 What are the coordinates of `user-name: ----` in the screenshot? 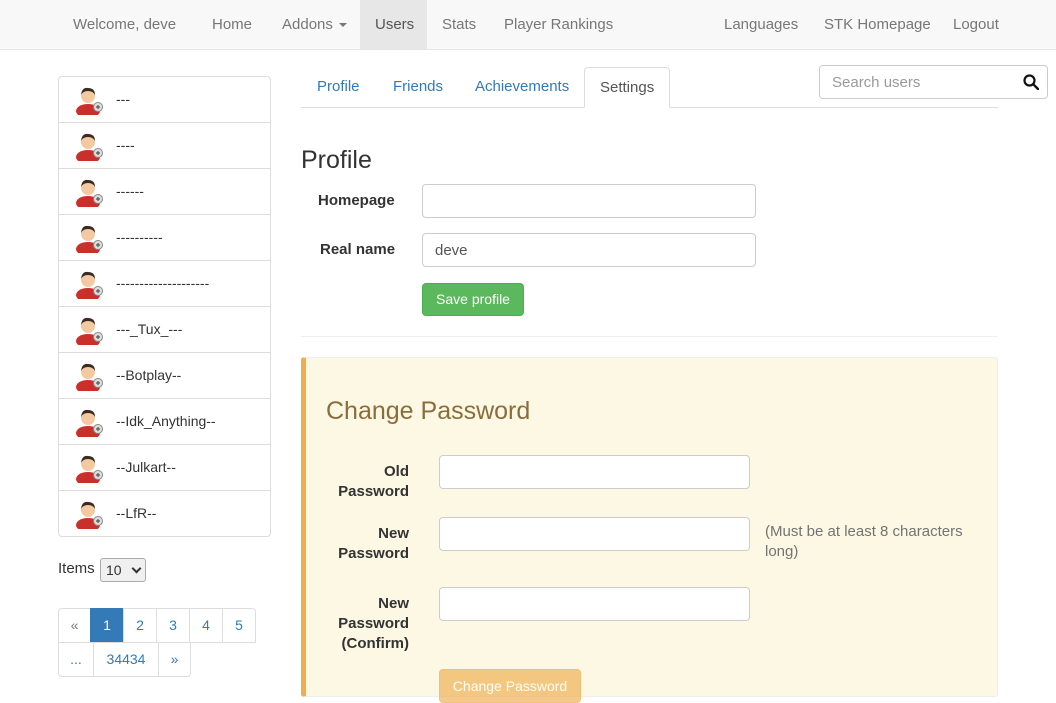 It's located at (125, 145).